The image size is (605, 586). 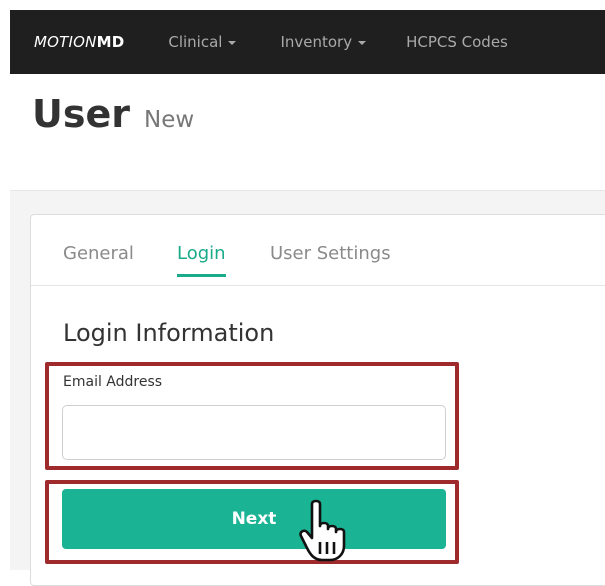 What do you see at coordinates (322, 530) in the screenshot?
I see `hand-pointer-icon` at bounding box center [322, 530].